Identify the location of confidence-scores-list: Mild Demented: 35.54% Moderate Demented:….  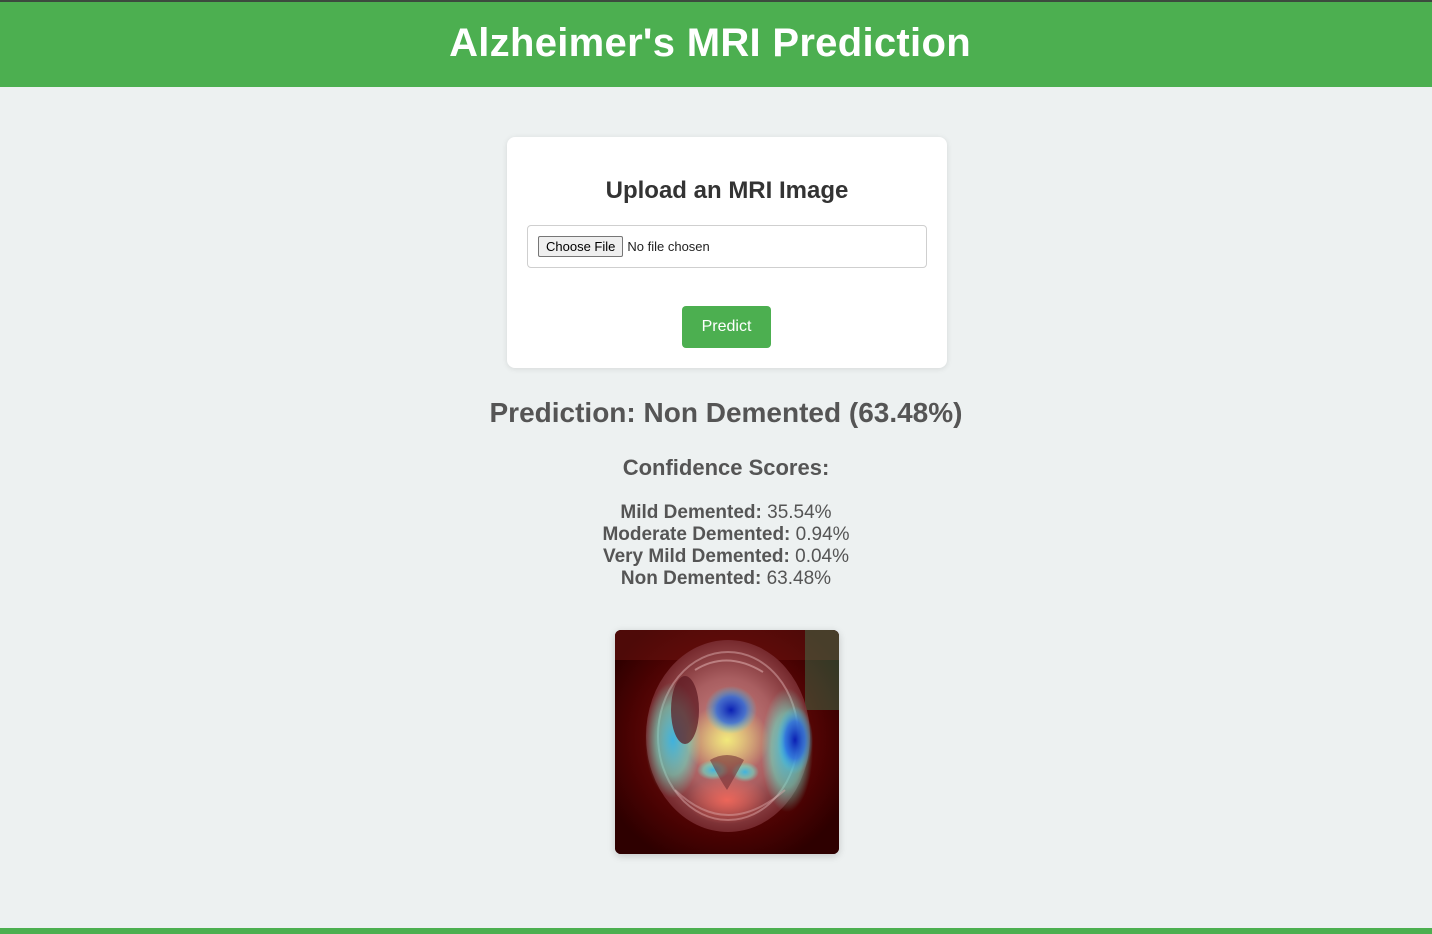
(716, 546).